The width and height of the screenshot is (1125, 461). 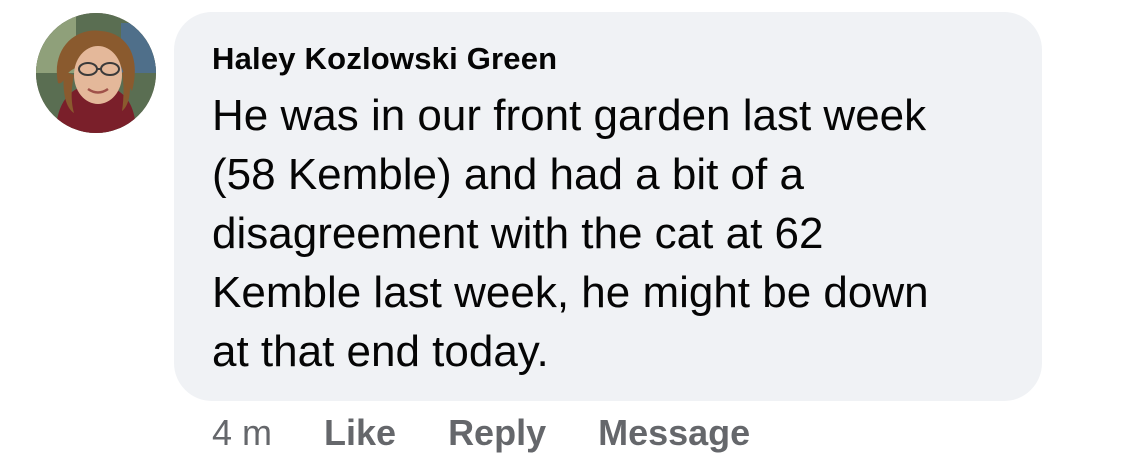 I want to click on comment-line: (58 Kemble) and had a bit of a, so click(x=508, y=174).